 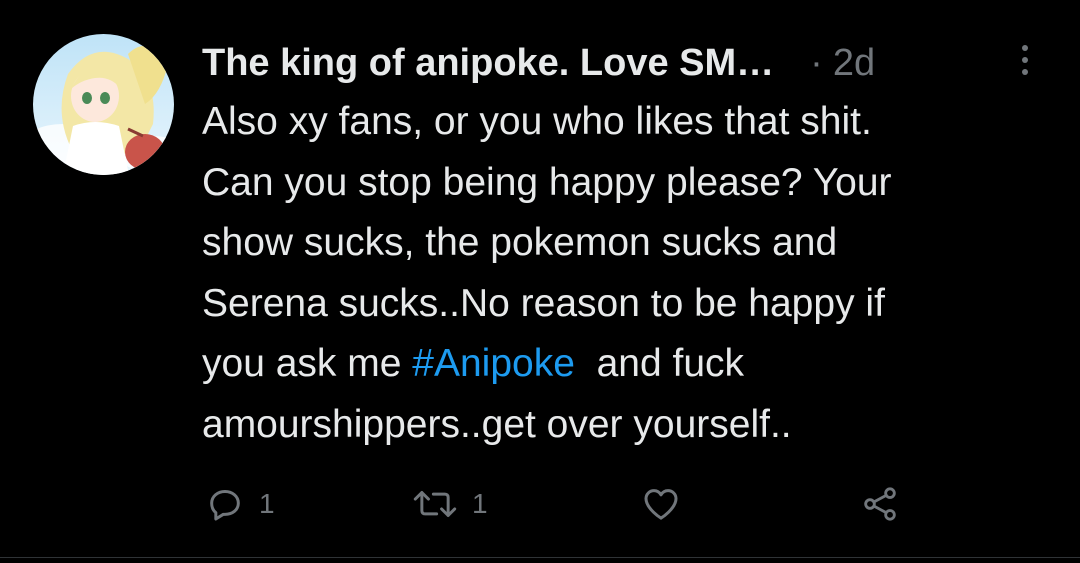 I want to click on like-button, so click(x=661, y=504).